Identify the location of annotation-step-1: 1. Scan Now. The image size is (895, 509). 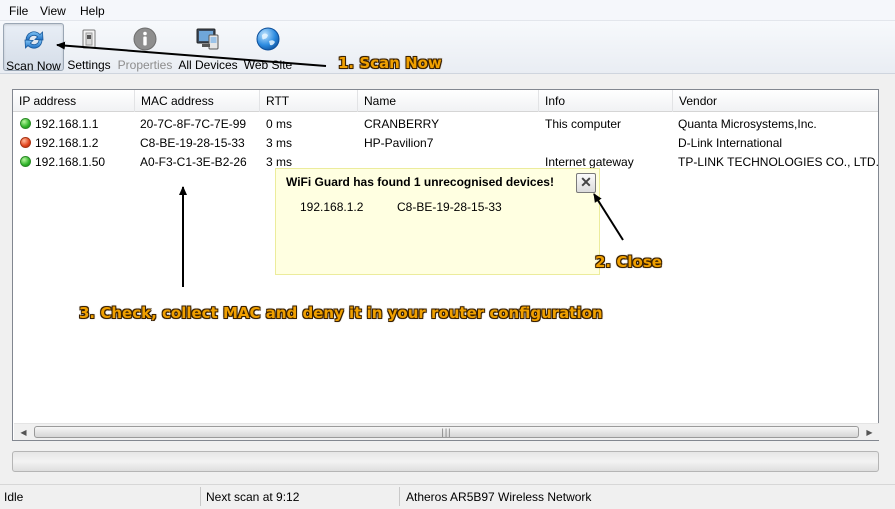
(390, 63).